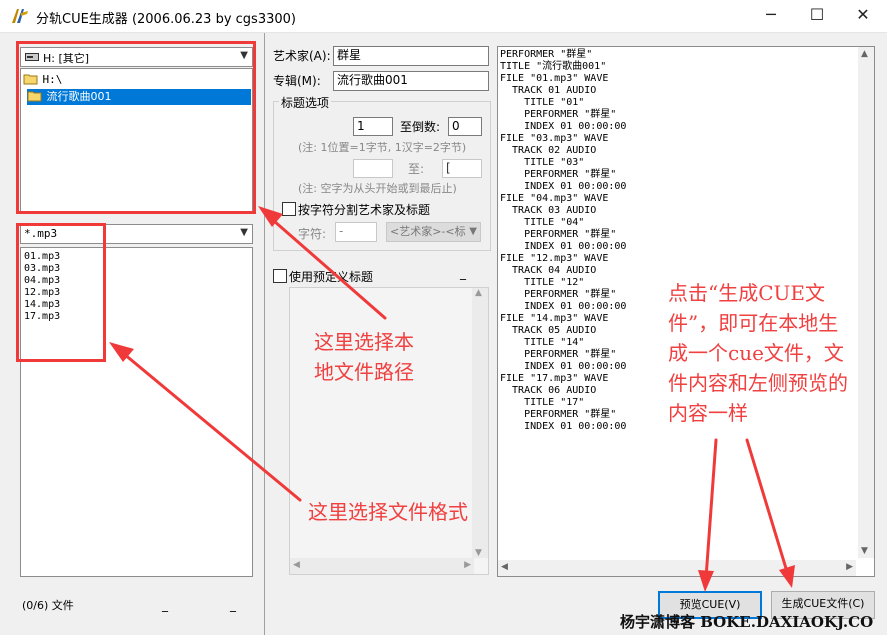 The height and width of the screenshot is (635, 887). I want to click on callout-line: 件”，即可在本地生, so click(753, 323).